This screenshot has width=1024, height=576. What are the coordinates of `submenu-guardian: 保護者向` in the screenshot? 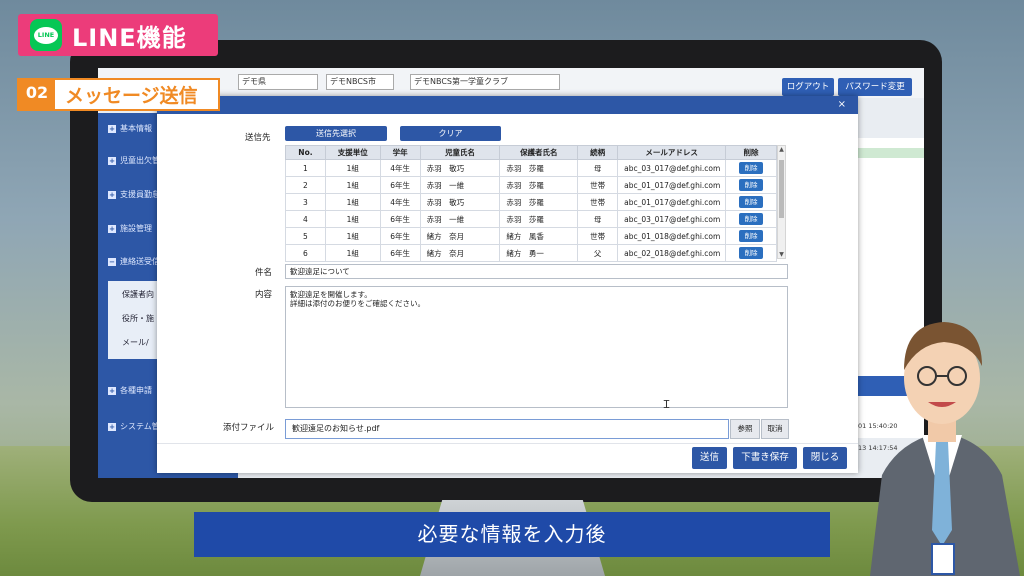 It's located at (138, 294).